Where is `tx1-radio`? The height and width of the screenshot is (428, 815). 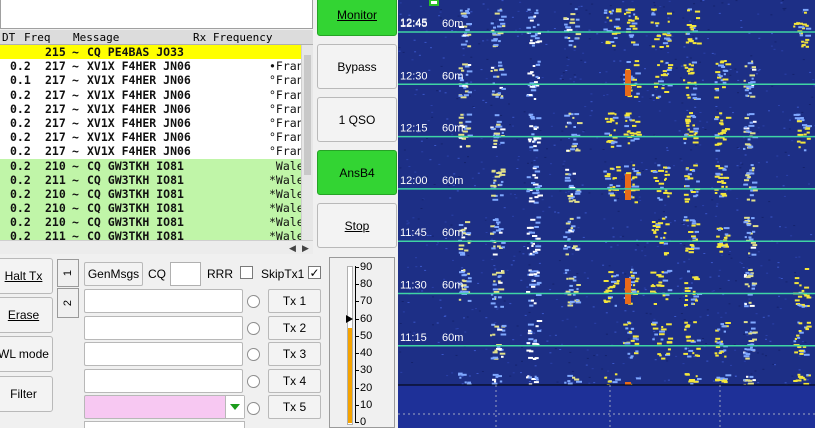
tx1-radio is located at coordinates (253, 301).